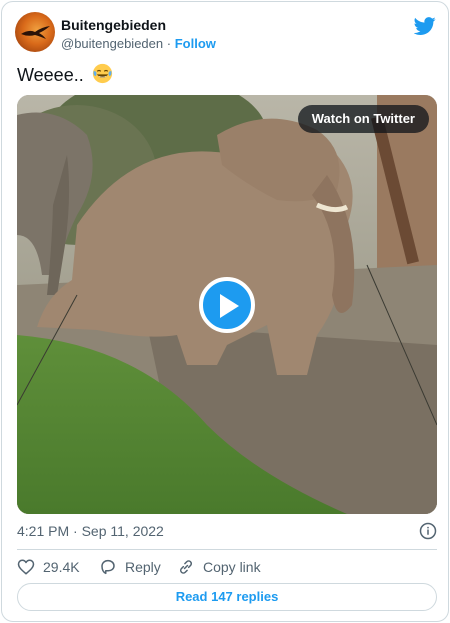 The image size is (450, 623). Describe the element at coordinates (90, 531) in the screenshot. I see `tweet-timestamp: 4:21 PM · Sep 11, 2022` at that location.